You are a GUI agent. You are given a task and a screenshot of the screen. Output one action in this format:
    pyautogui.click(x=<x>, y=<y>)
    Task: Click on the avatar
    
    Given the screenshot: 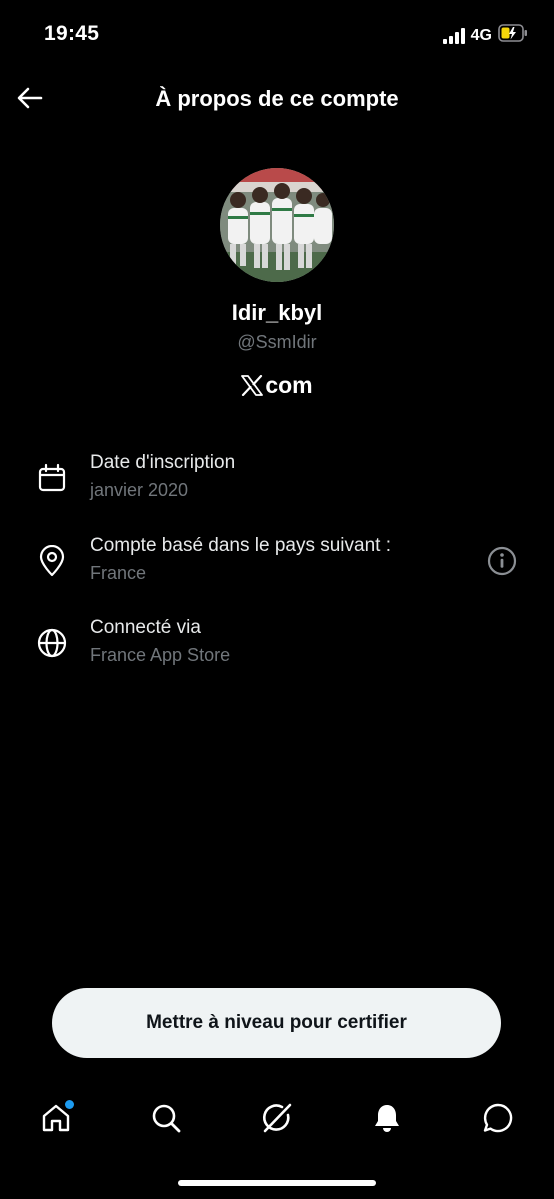 What is the action you would take?
    pyautogui.click(x=277, y=225)
    